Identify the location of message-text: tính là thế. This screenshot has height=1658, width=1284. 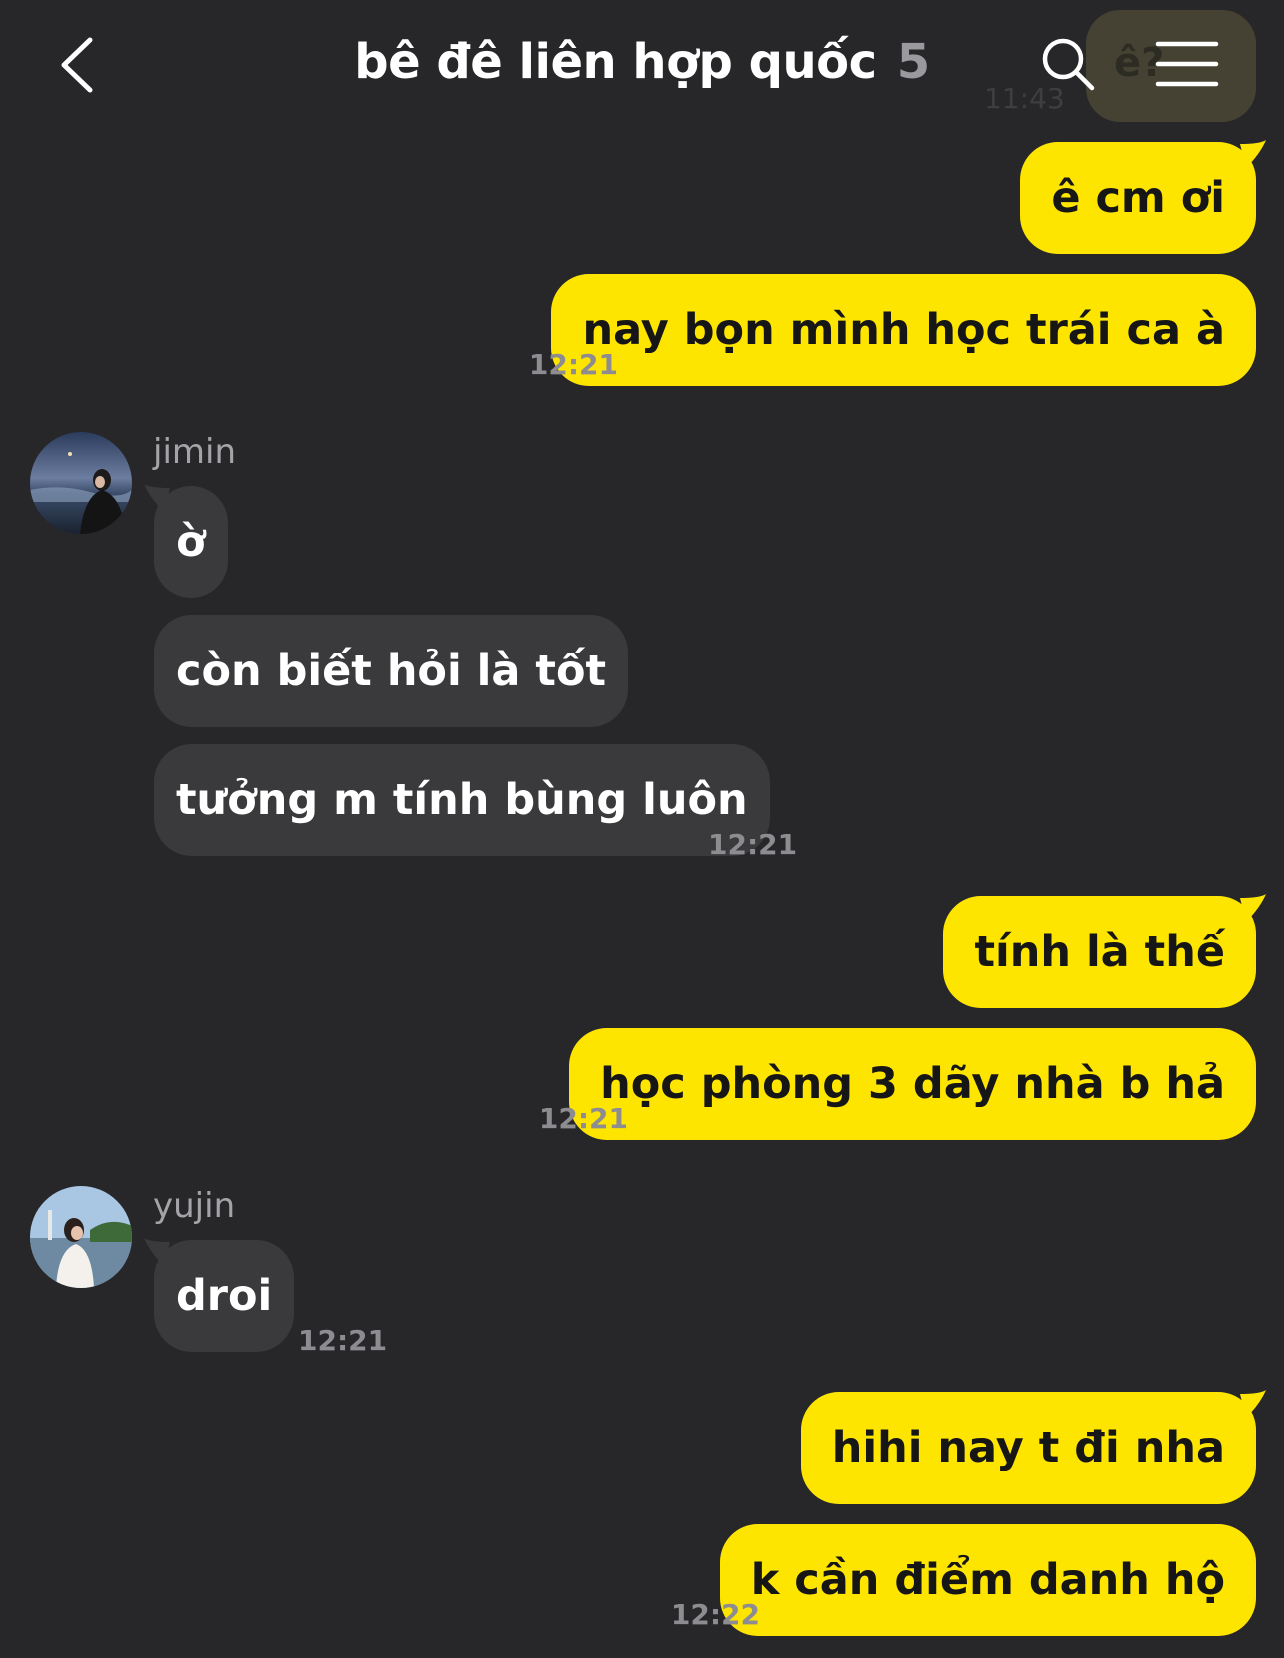
(1099, 952).